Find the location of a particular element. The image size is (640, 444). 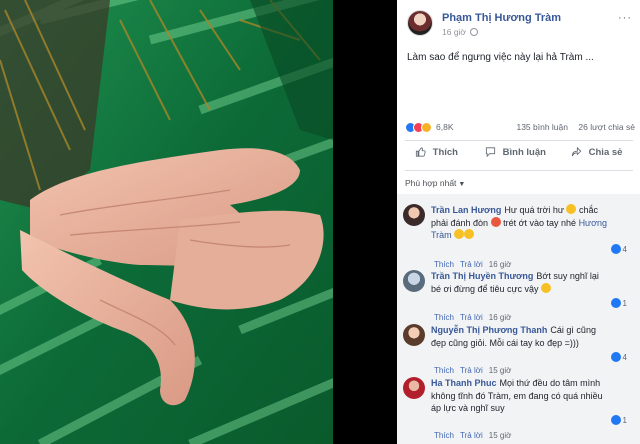

commenter-name: Nguyễn Thị Phương Thanh is located at coordinates (489, 330).